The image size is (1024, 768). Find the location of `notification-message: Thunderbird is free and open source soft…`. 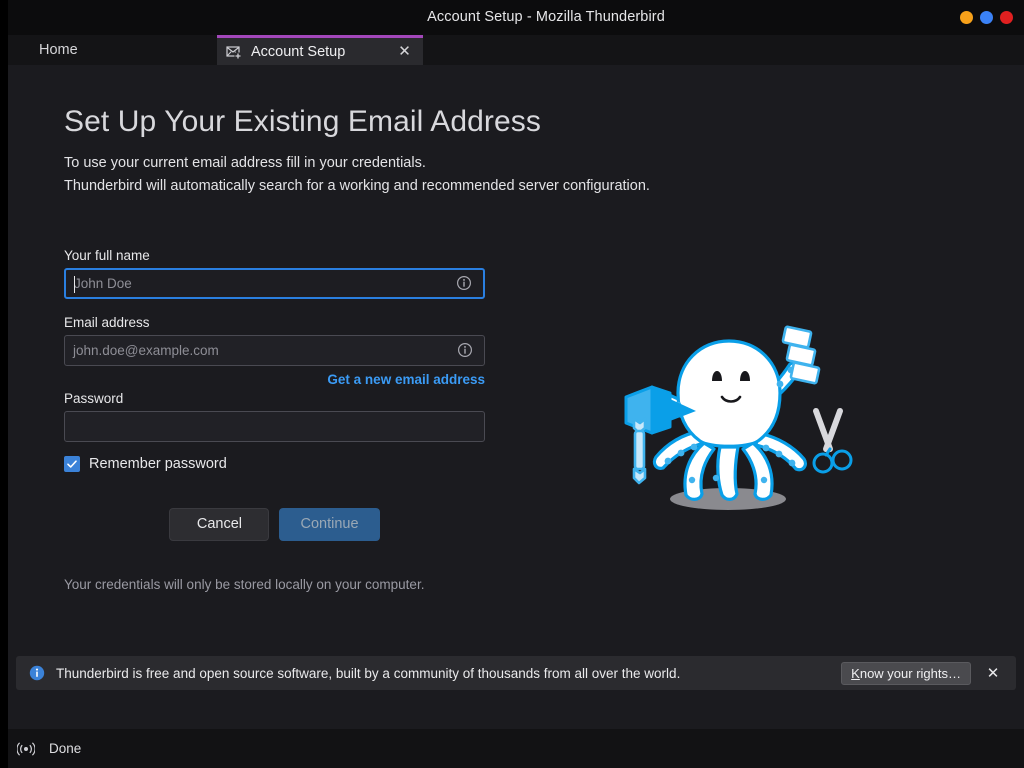

notification-message: Thunderbird is free and open source soft… is located at coordinates (368, 673).